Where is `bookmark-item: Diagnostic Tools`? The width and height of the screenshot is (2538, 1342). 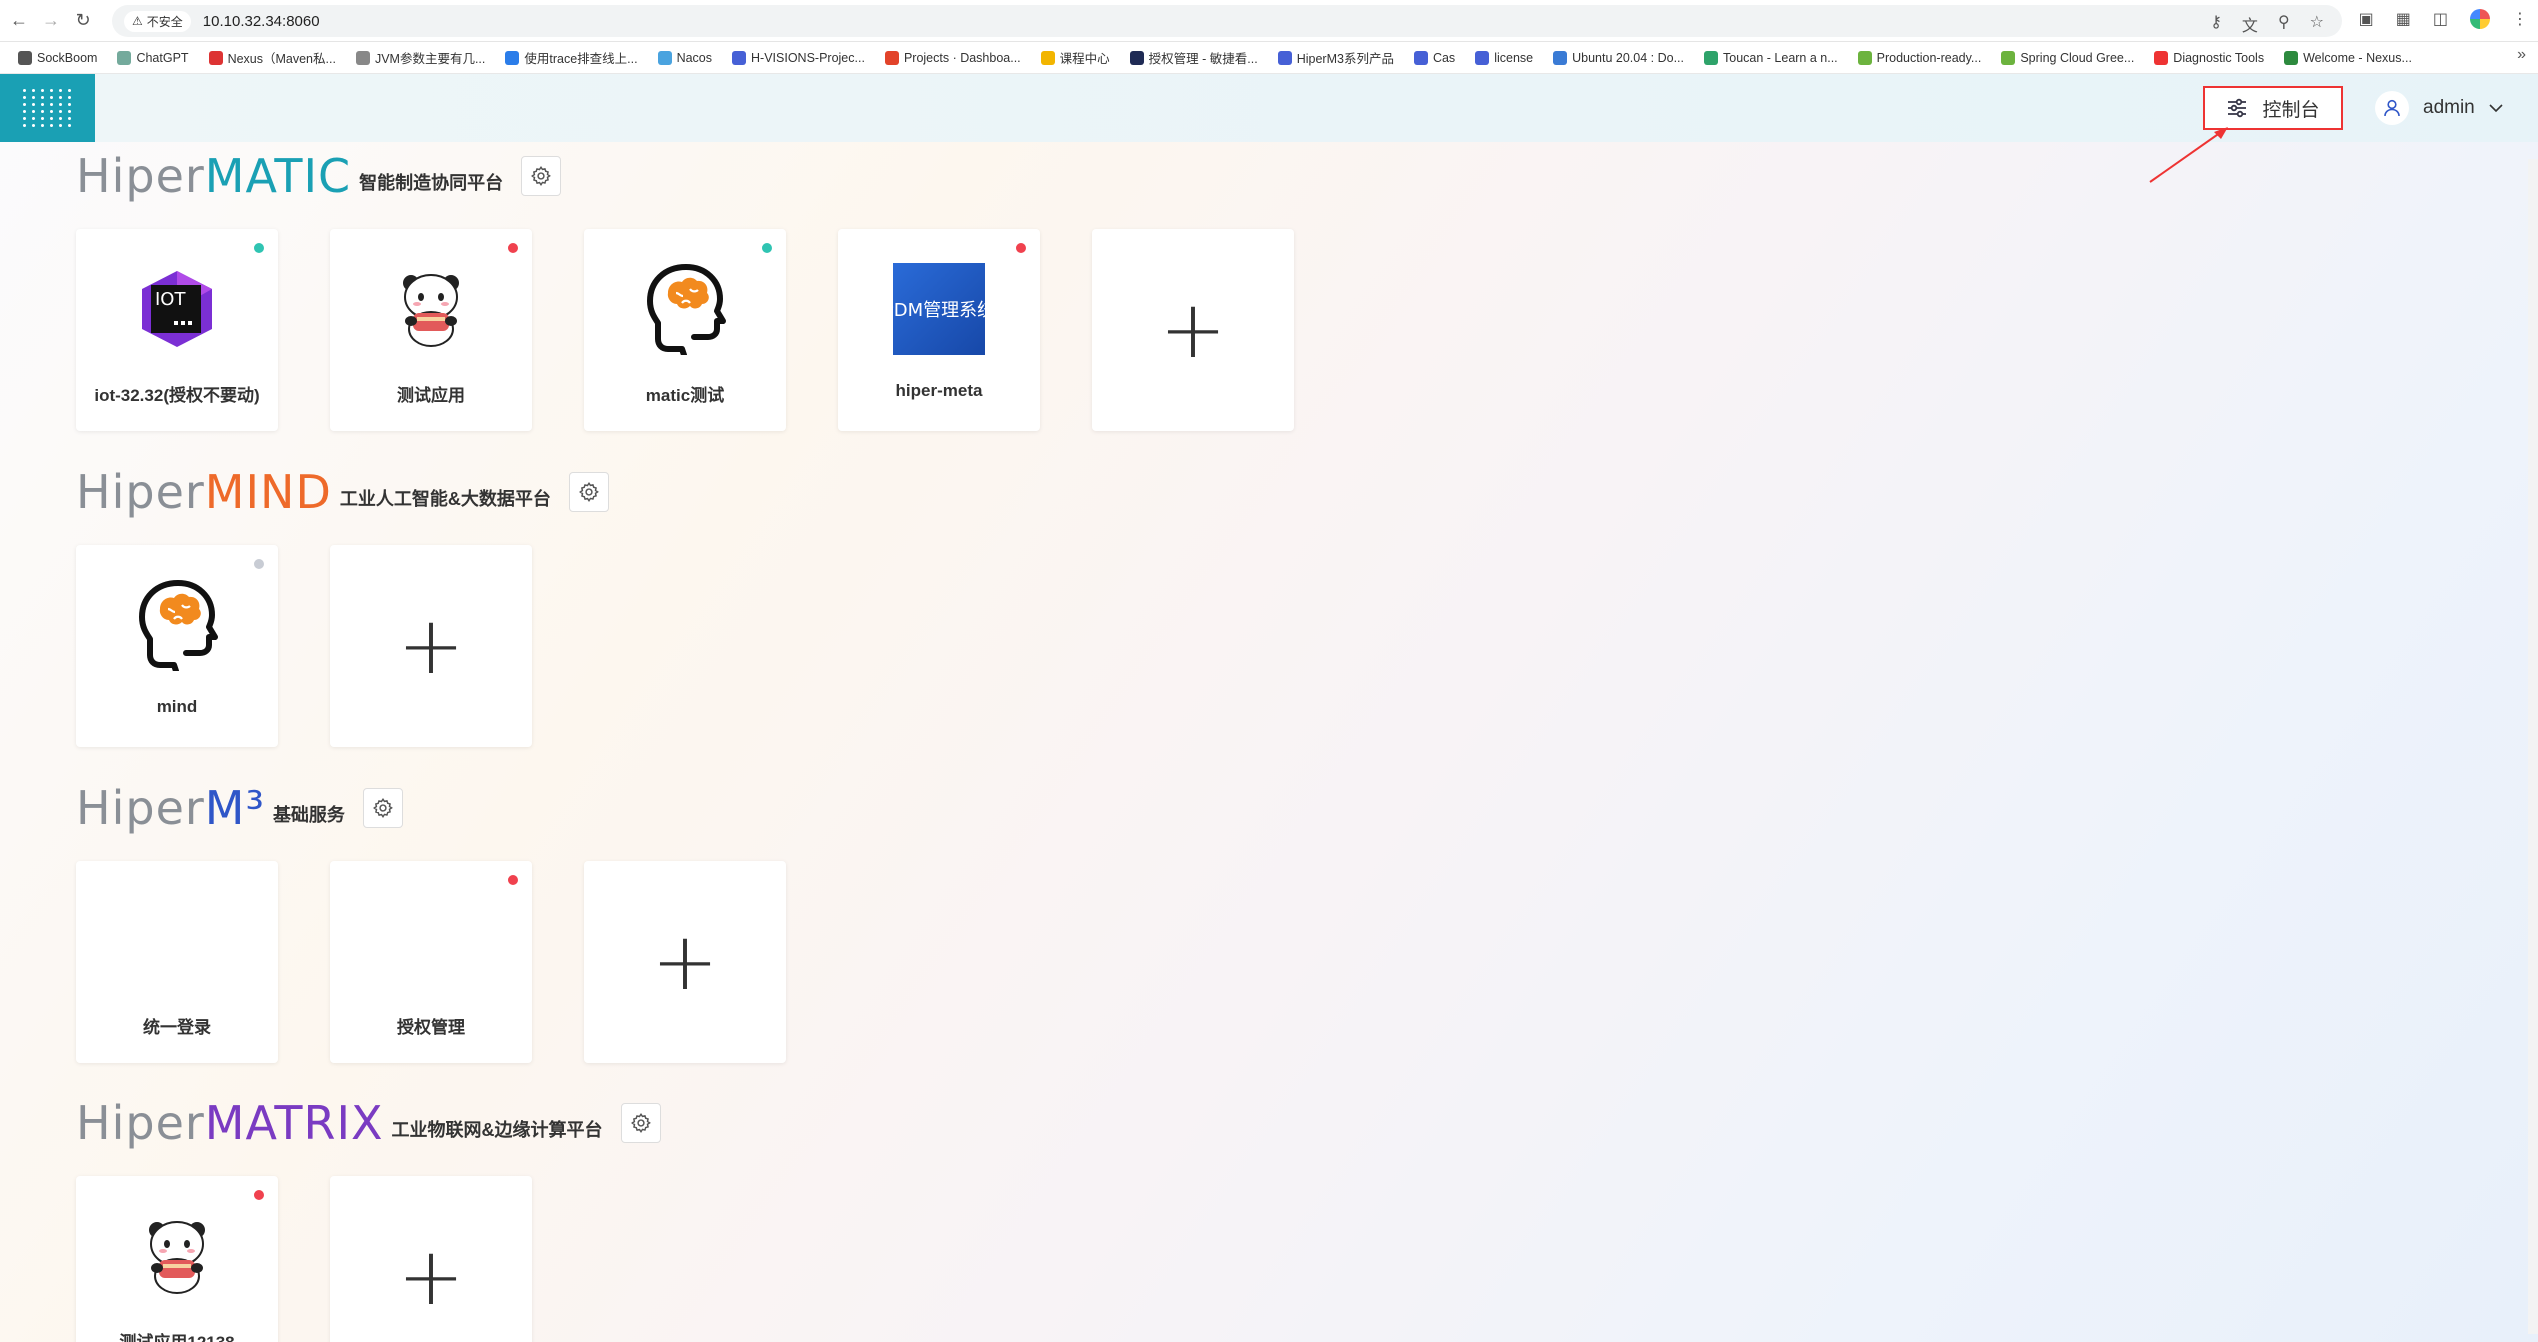
bookmark-item: Diagnostic Tools is located at coordinates (2209, 58).